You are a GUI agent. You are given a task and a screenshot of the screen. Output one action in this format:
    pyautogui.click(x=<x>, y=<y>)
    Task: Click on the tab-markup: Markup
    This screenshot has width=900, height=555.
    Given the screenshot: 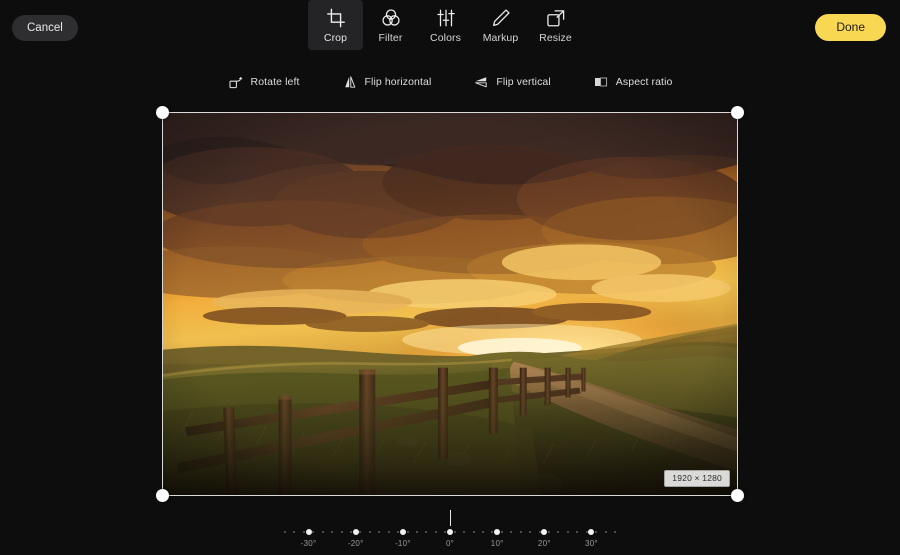 What is the action you would take?
    pyautogui.click(x=500, y=25)
    